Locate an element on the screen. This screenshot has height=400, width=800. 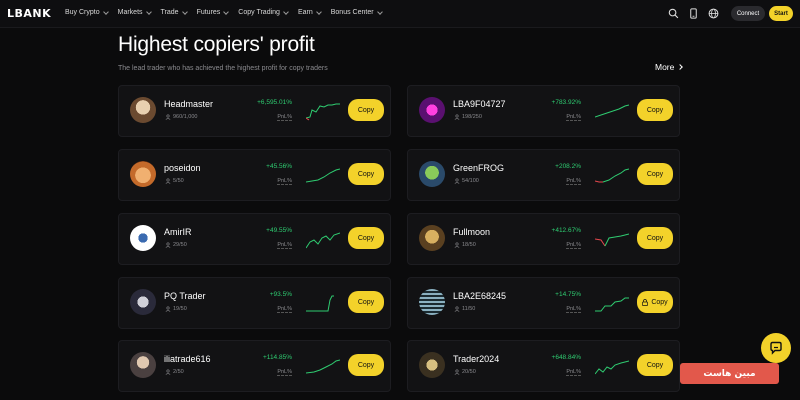
start-button: Start is located at coordinates (781, 13).